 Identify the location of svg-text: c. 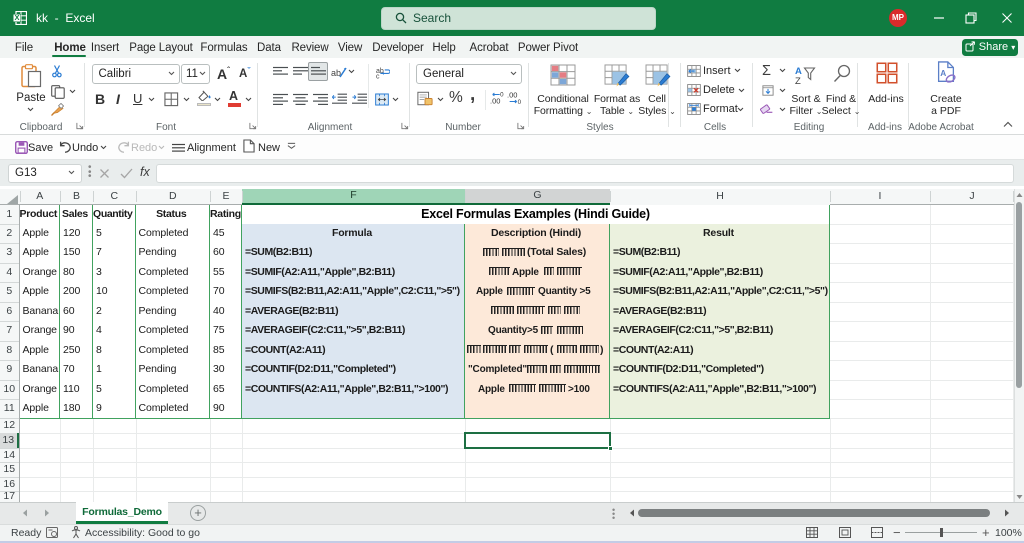
(378, 77).